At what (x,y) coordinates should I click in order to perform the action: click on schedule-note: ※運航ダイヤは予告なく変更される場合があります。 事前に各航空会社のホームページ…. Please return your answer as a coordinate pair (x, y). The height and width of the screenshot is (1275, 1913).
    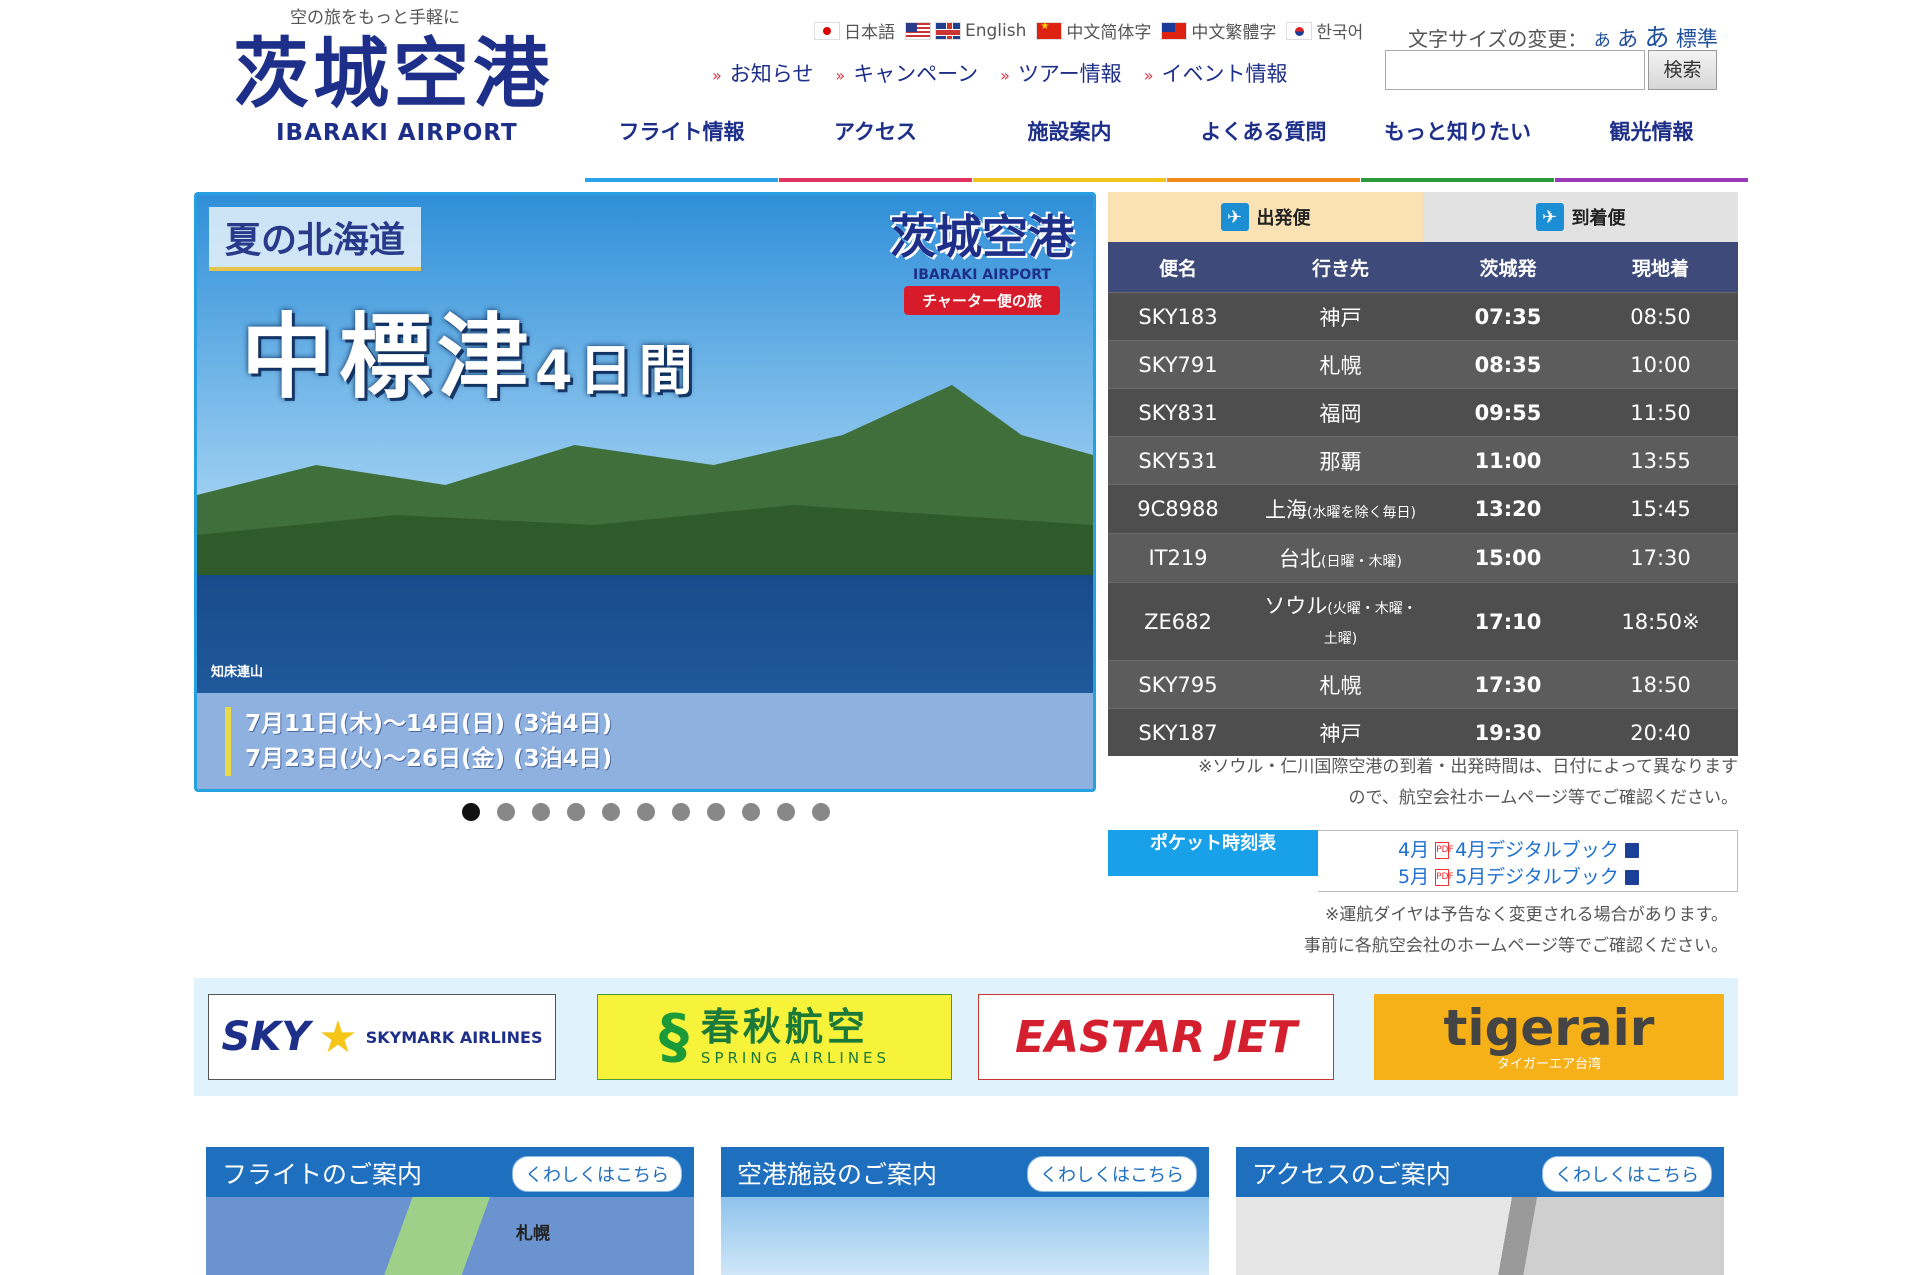
    Looking at the image, I should click on (1418, 930).